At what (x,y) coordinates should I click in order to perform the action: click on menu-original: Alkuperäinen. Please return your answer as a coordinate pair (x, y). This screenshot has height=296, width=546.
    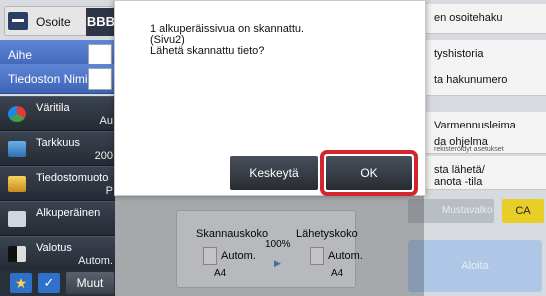
    Looking at the image, I should click on (57, 218).